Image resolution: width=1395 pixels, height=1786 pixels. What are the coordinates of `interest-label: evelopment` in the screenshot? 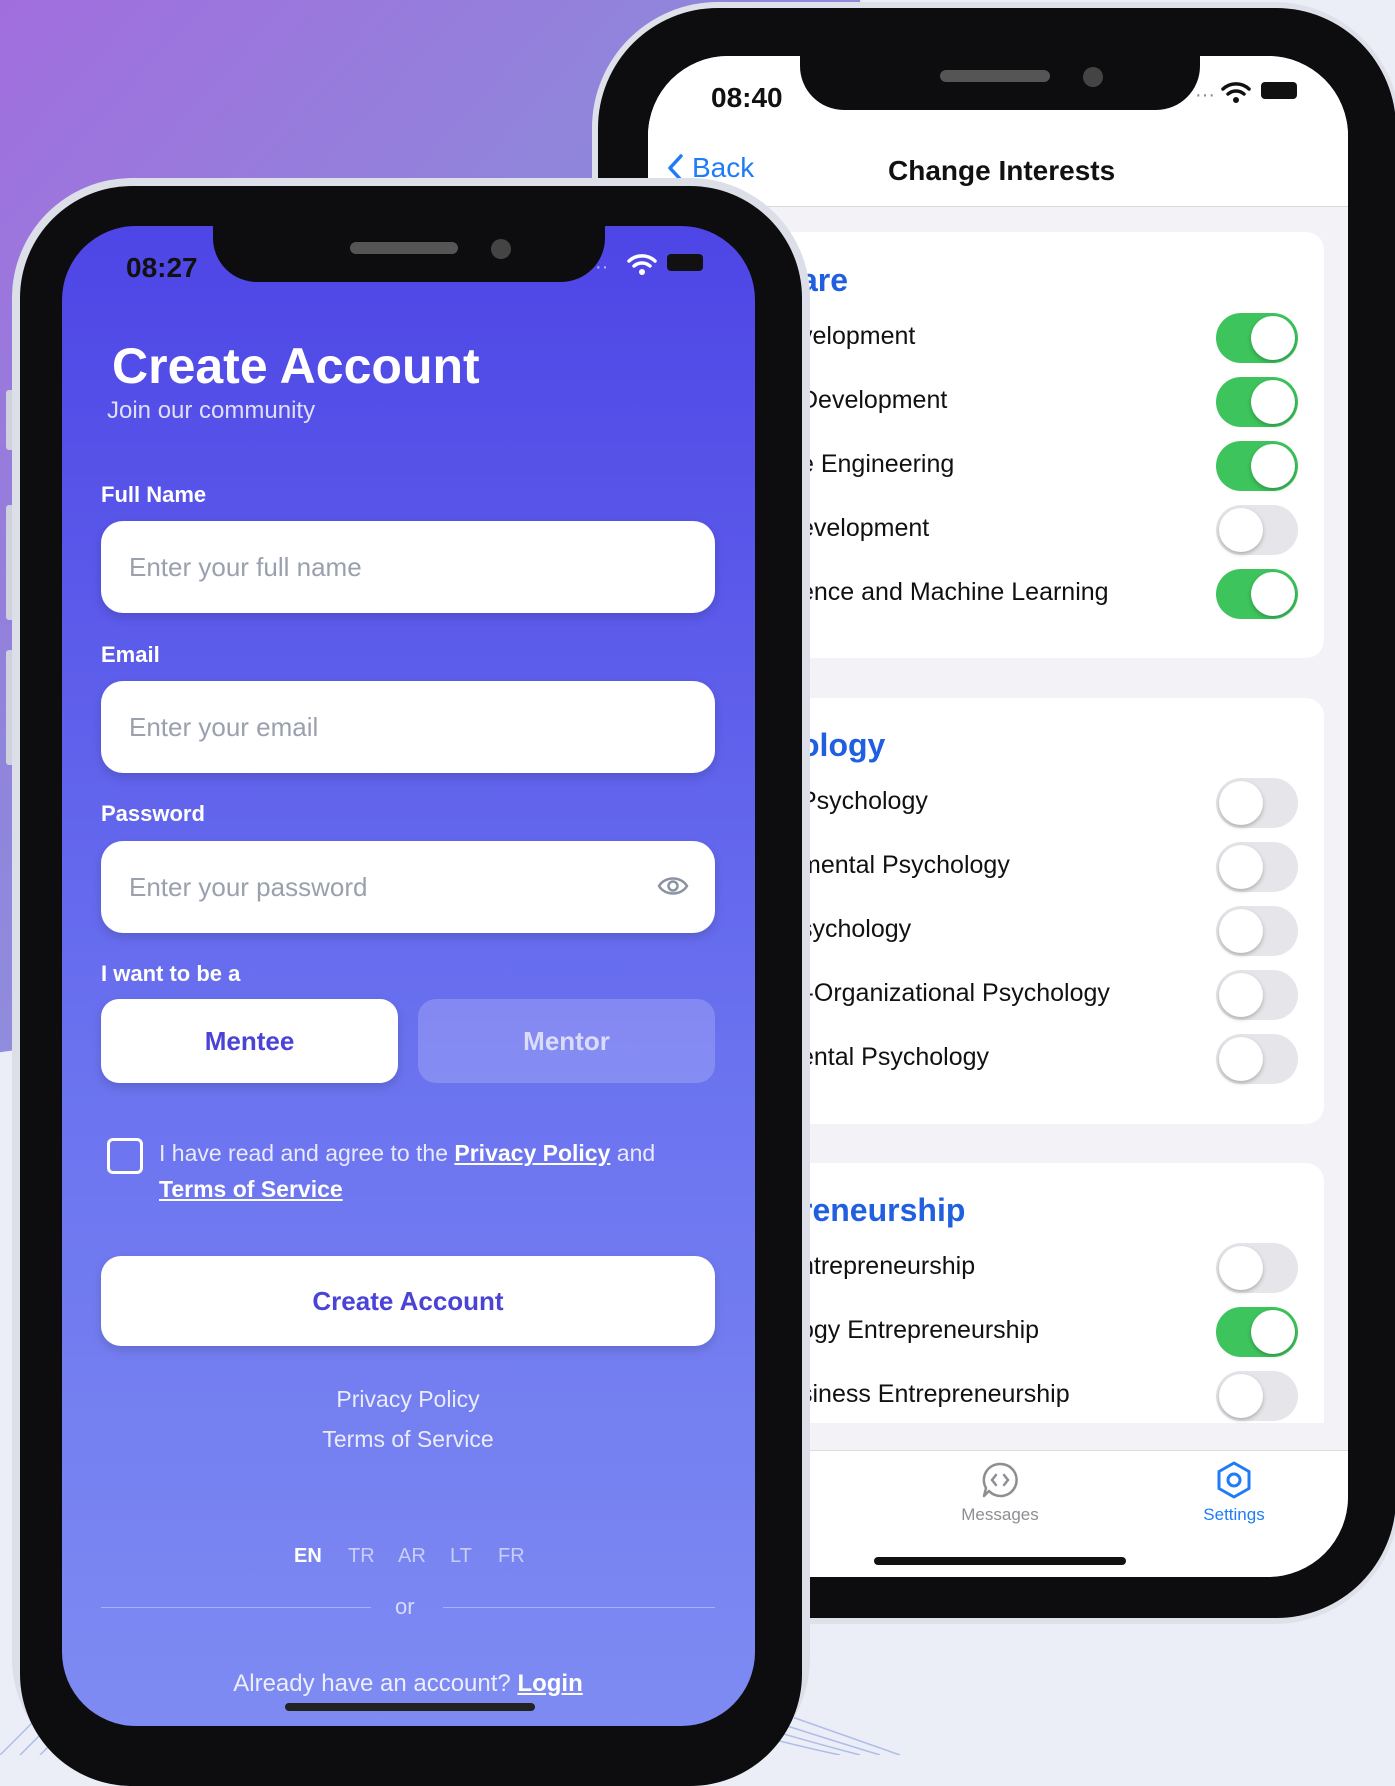 It's located at (865, 528).